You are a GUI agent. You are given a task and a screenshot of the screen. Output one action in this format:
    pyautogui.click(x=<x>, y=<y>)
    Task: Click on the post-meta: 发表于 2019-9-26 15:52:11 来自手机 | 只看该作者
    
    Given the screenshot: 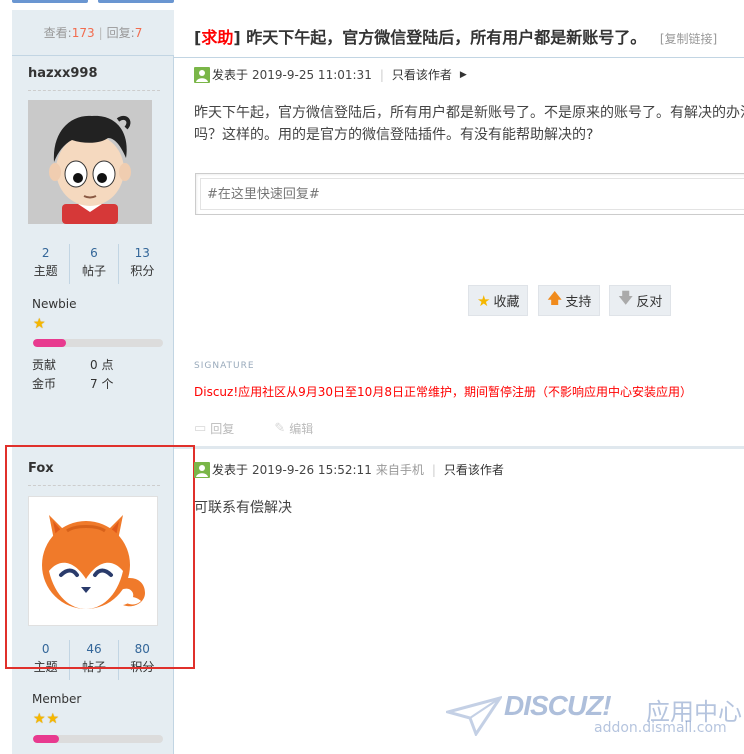 What is the action you would take?
    pyautogui.click(x=349, y=469)
    